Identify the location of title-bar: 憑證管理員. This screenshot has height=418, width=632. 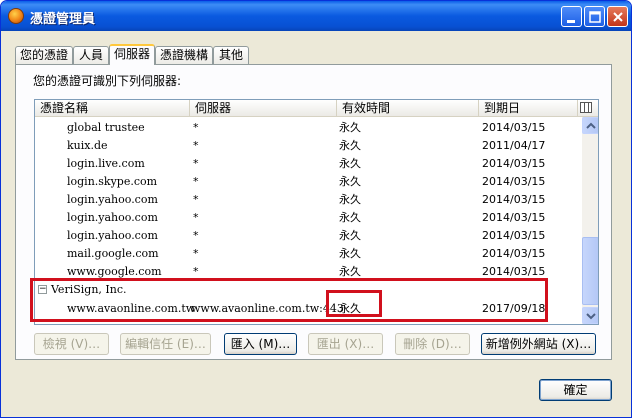
(316, 16).